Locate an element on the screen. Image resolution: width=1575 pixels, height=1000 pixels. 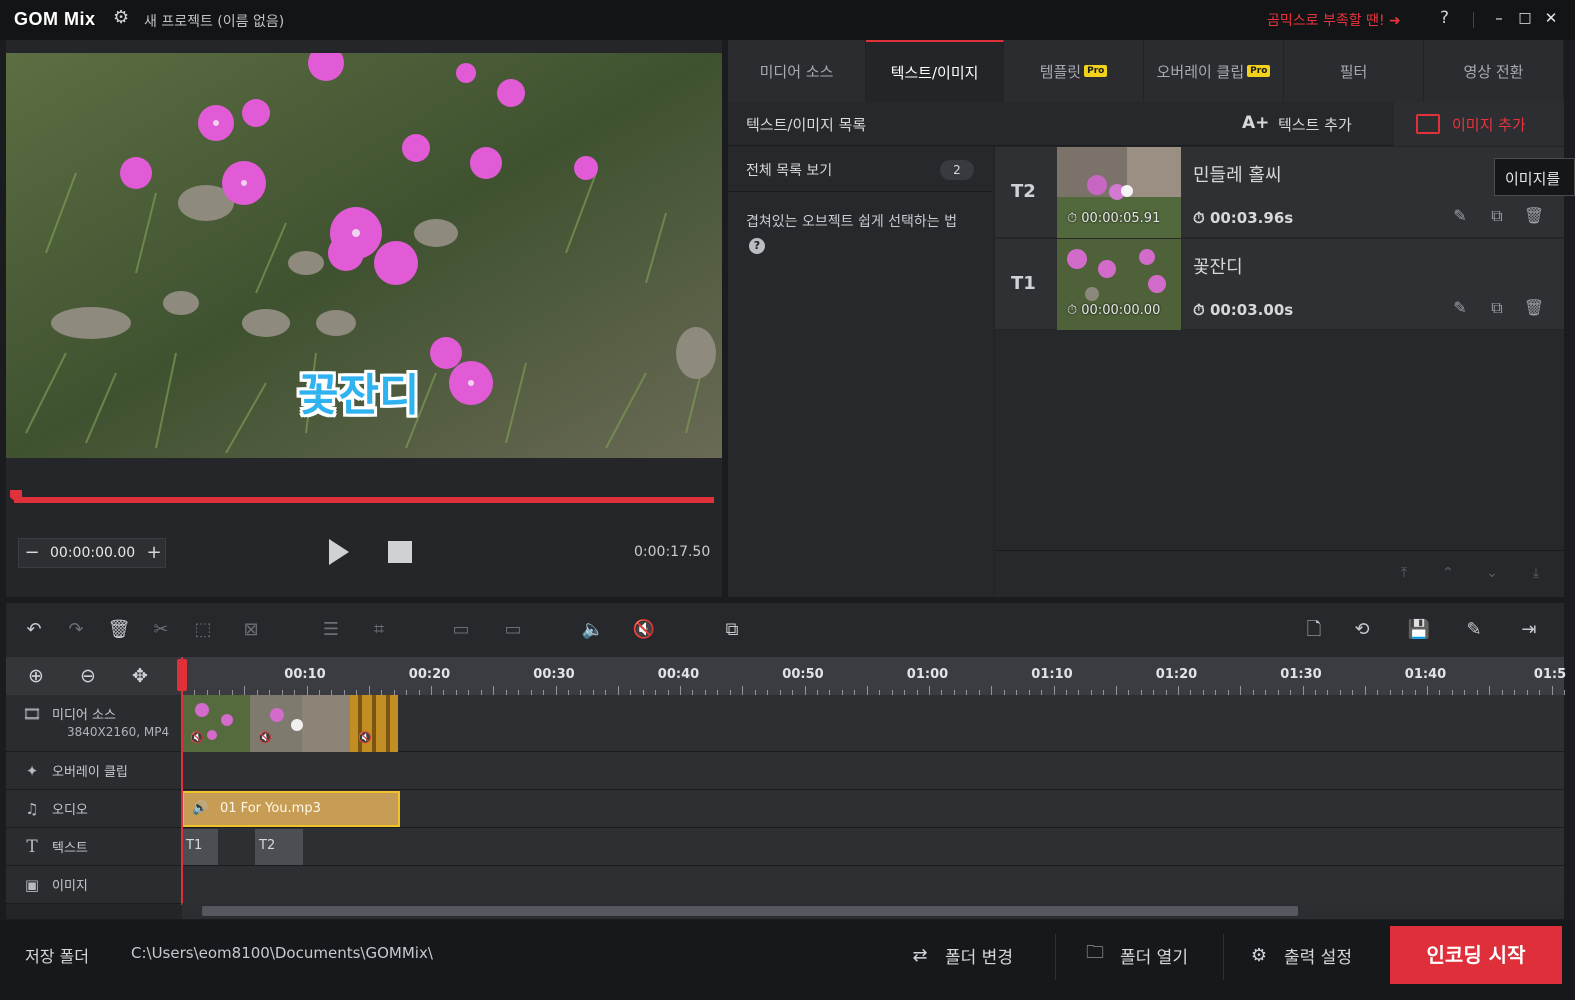
gear-icon: ⚙ is located at coordinates (122, 18).